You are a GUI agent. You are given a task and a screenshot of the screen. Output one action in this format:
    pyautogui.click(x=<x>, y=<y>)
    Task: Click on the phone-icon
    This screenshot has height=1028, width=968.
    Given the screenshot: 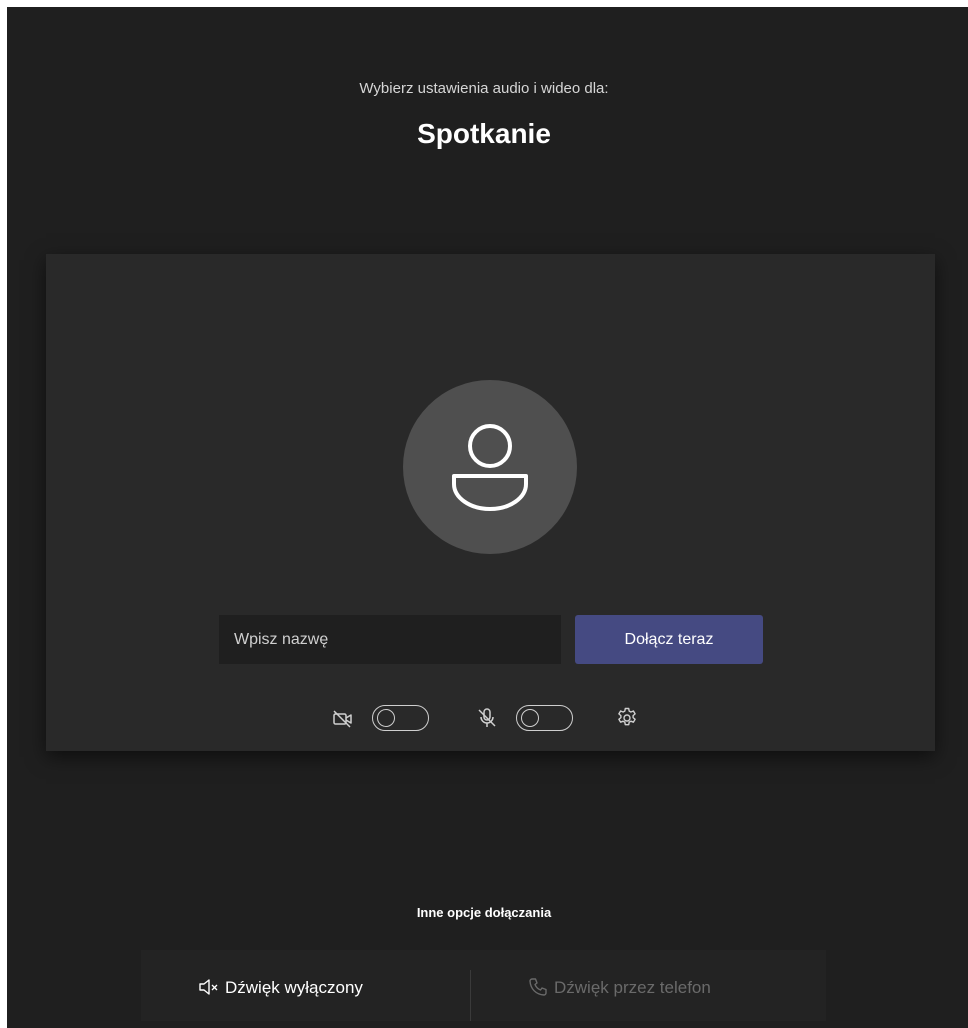 What is the action you would take?
    pyautogui.click(x=538, y=987)
    